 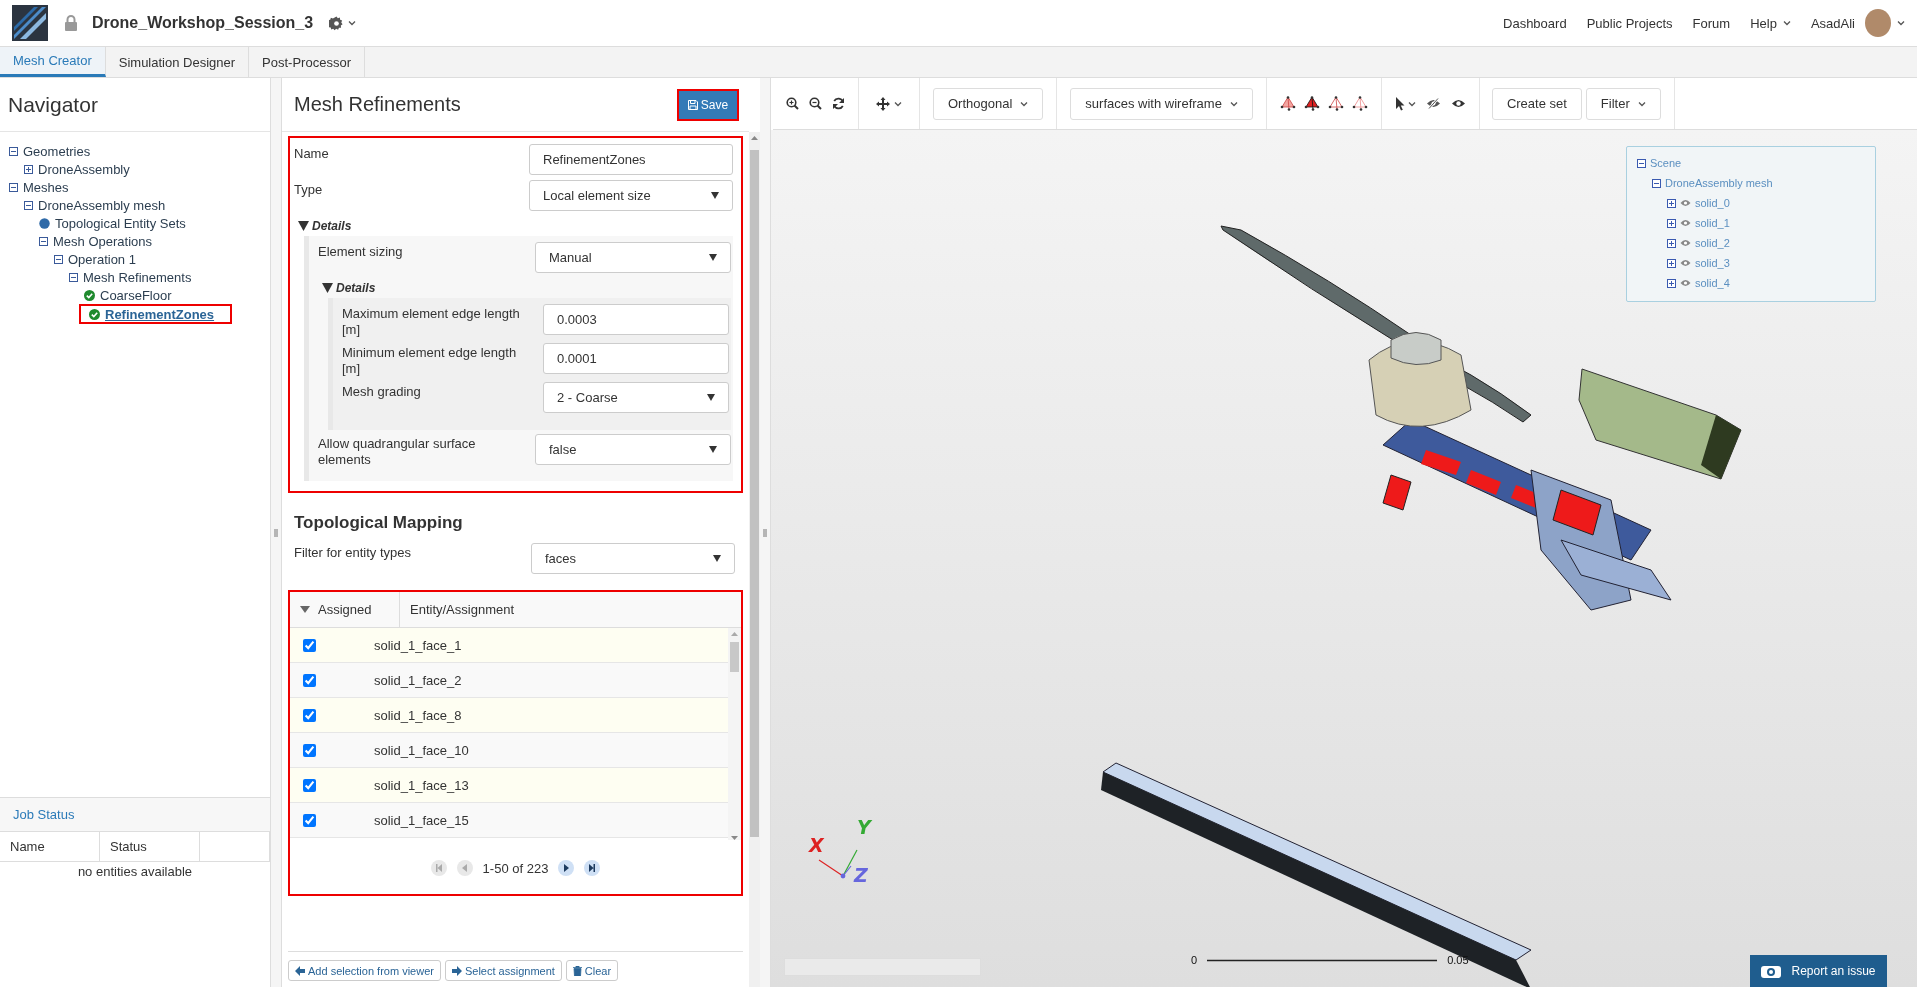 I want to click on table-cell-text: solid_1_face_8, so click(x=418, y=715).